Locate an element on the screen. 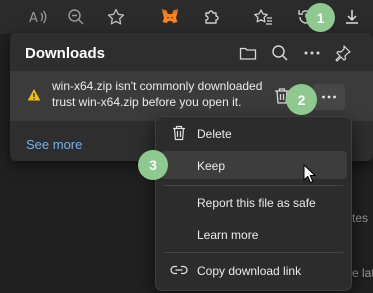  background-page-text: e late is located at coordinates (362, 273).